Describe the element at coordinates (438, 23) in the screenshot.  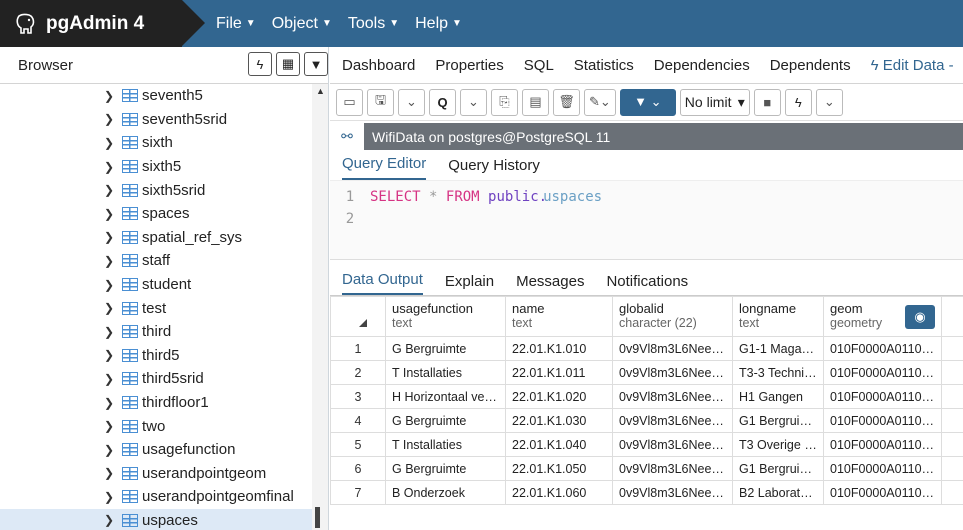
I see `menu-help: Help ▼` at that location.